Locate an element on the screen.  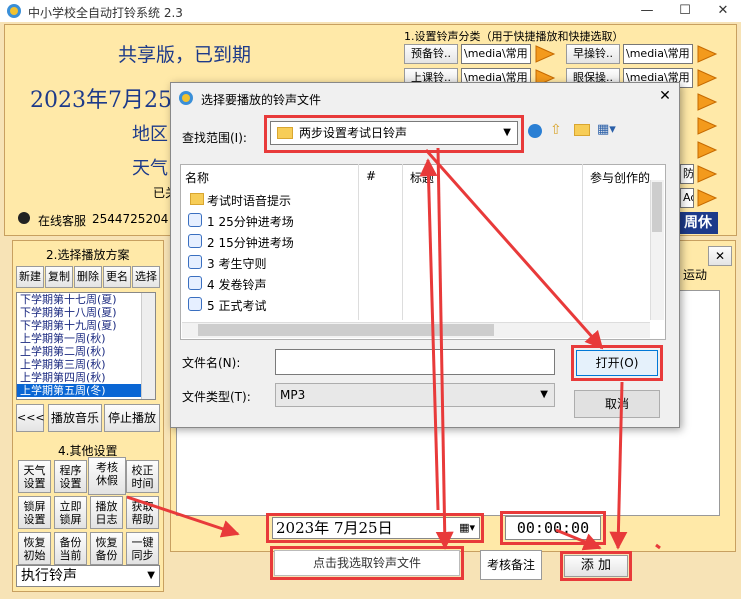
weather-settings-button: 天气 设置 is located at coordinates (34, 476).